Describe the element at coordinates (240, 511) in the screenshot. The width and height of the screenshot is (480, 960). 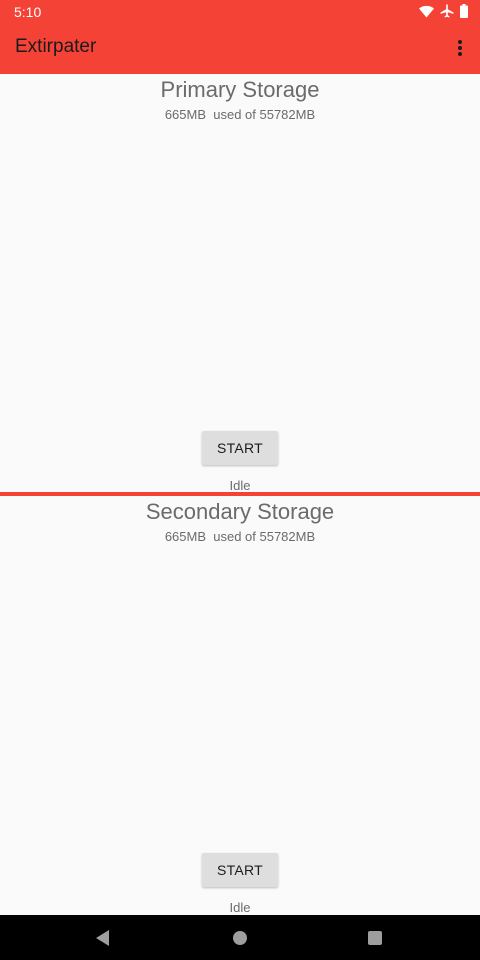
I see `secondary-storage-title: Secondary Storage` at that location.